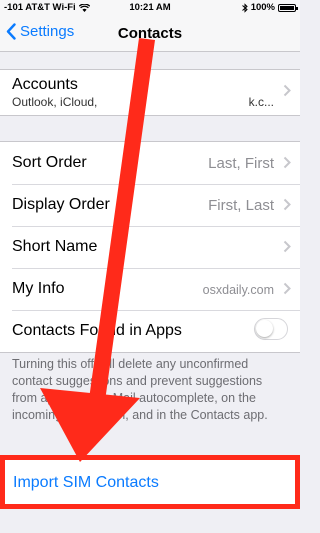 This screenshot has width=320, height=533. What do you see at coordinates (38, 288) in the screenshot?
I see `my-info-label: My Info` at bounding box center [38, 288].